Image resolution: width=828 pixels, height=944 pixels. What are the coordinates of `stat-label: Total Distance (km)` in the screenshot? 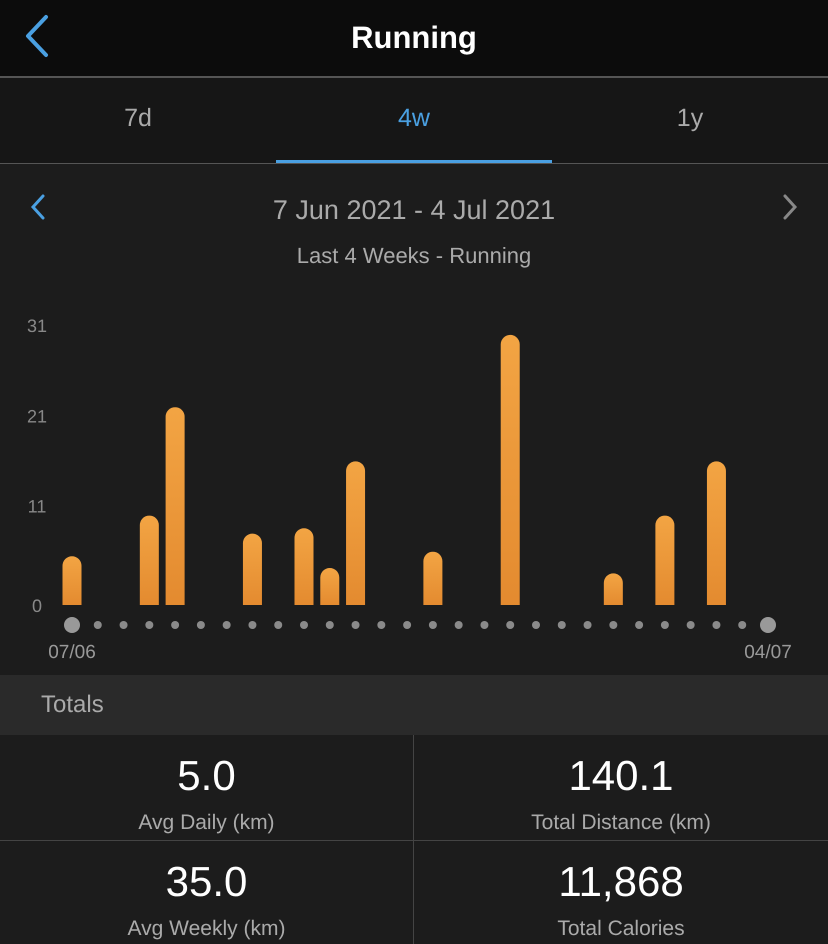 It's located at (621, 823).